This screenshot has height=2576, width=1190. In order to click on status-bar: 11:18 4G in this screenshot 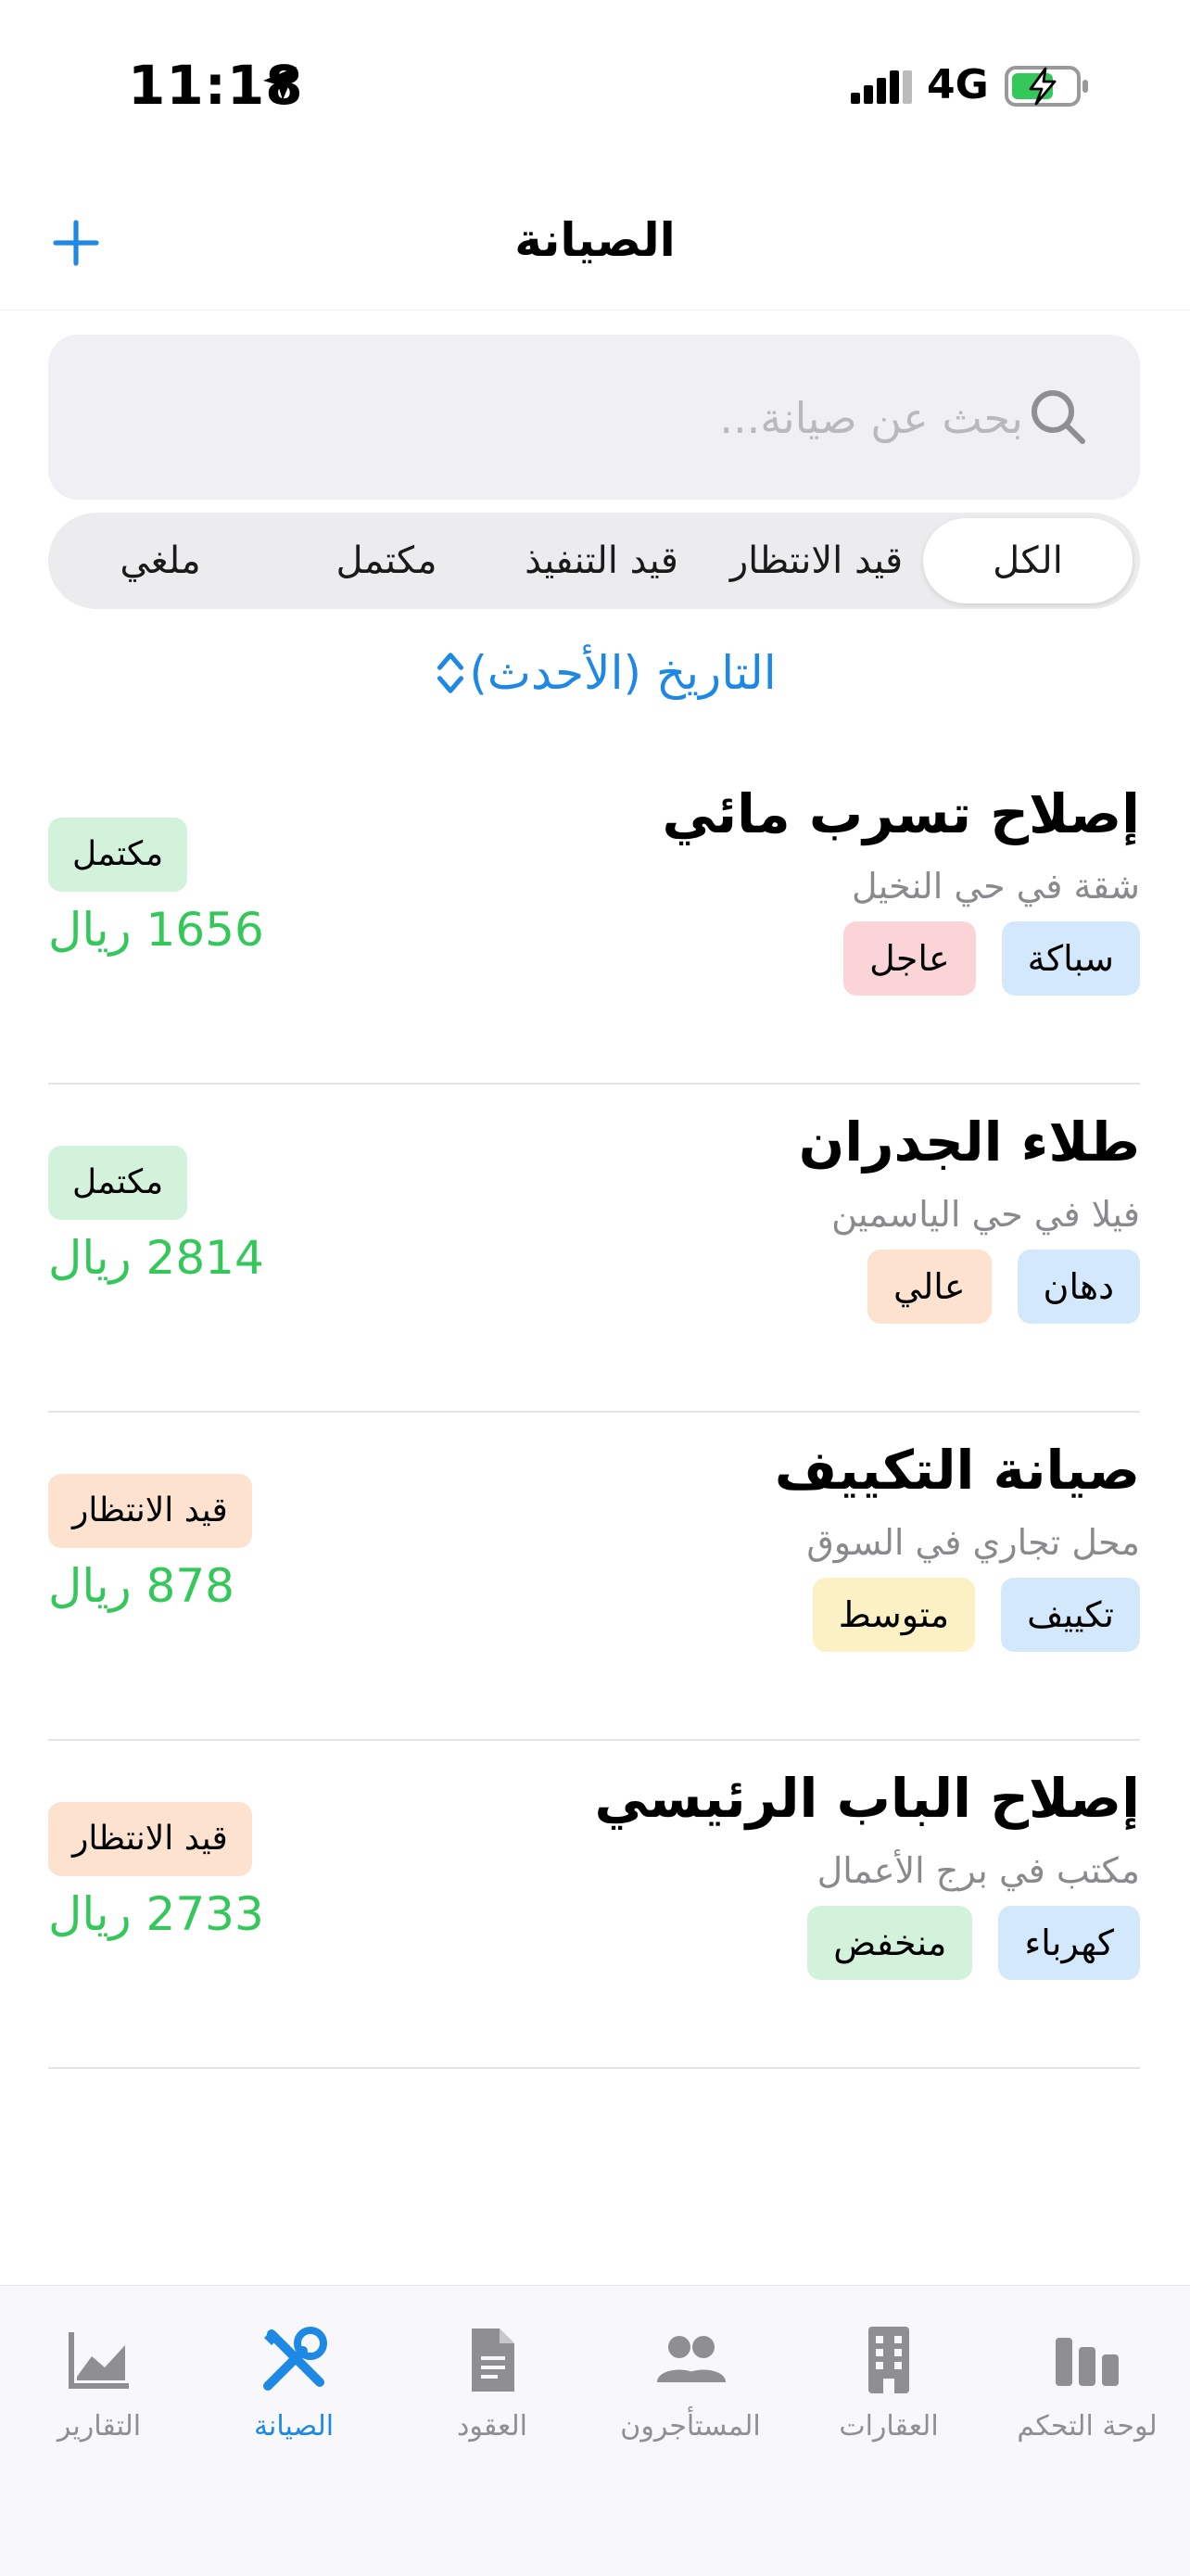, I will do `click(595, 88)`.